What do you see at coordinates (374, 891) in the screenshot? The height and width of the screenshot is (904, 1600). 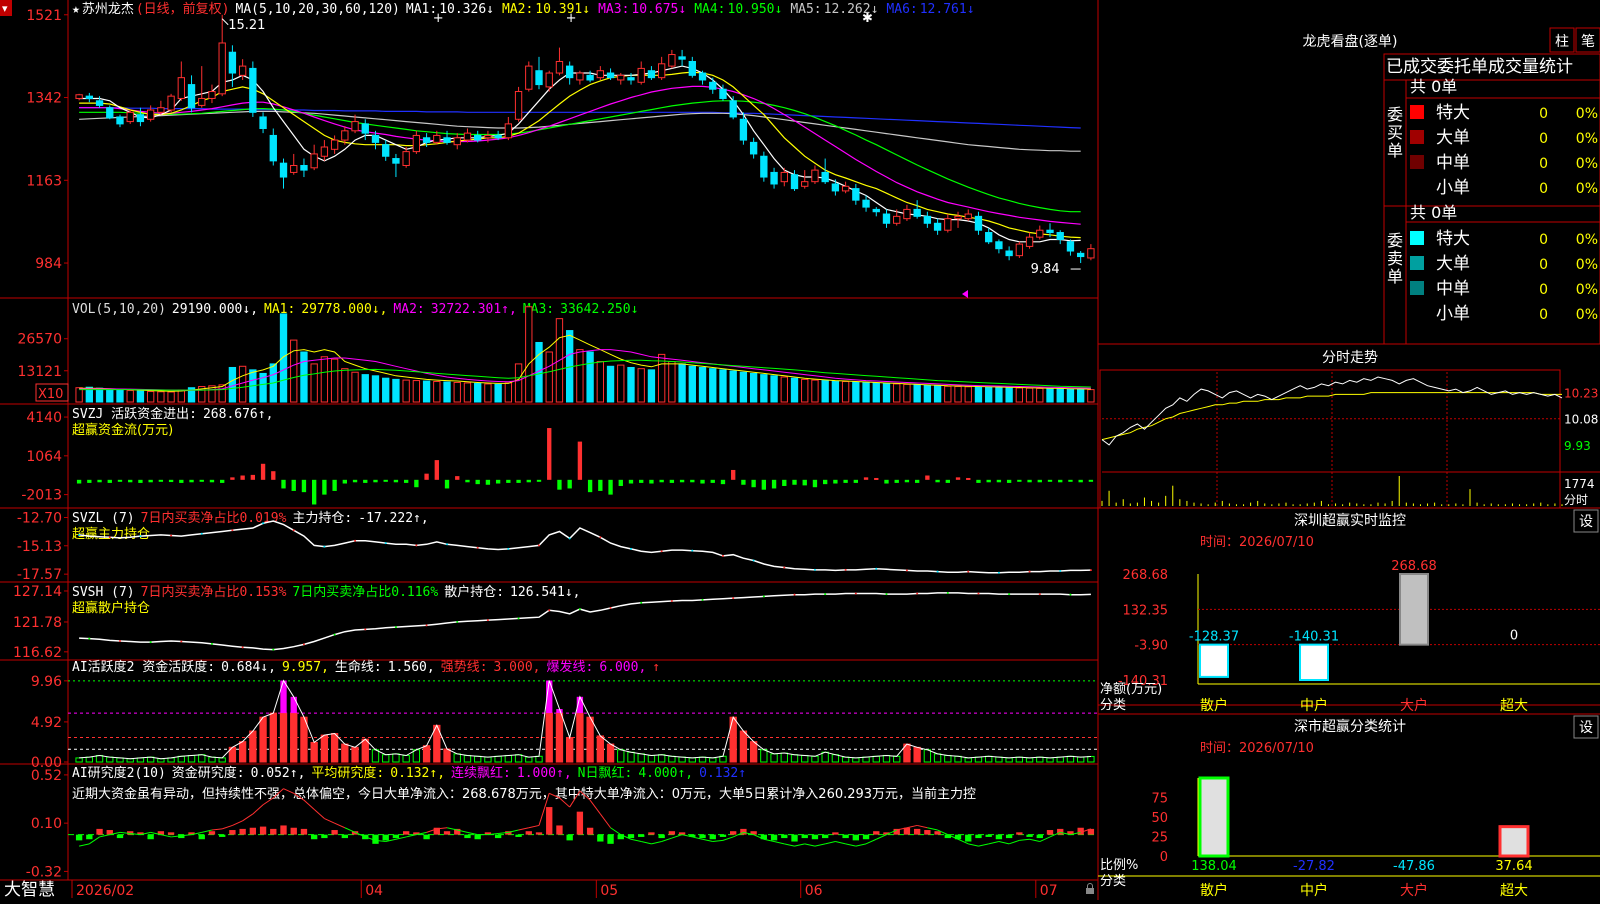 I see `x-axis-label: 04` at bounding box center [374, 891].